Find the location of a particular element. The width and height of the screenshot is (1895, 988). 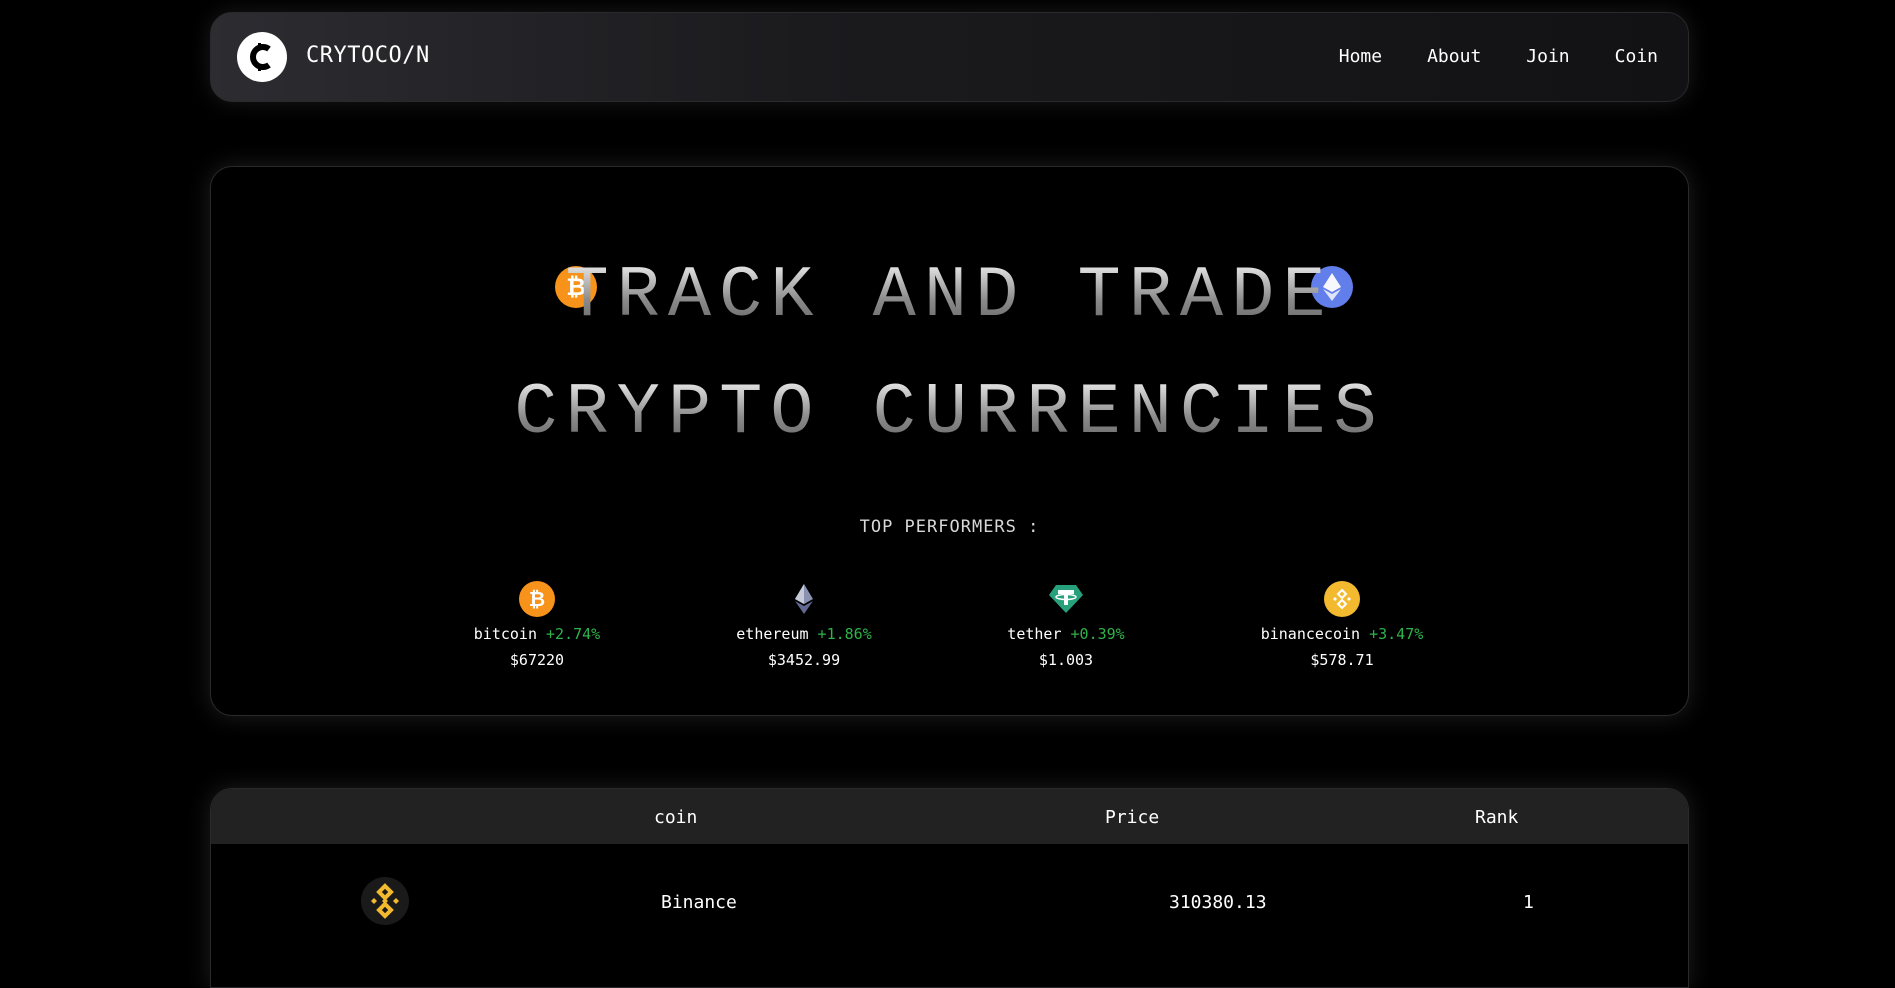

performer-change: +3.47% is located at coordinates (1396, 634).